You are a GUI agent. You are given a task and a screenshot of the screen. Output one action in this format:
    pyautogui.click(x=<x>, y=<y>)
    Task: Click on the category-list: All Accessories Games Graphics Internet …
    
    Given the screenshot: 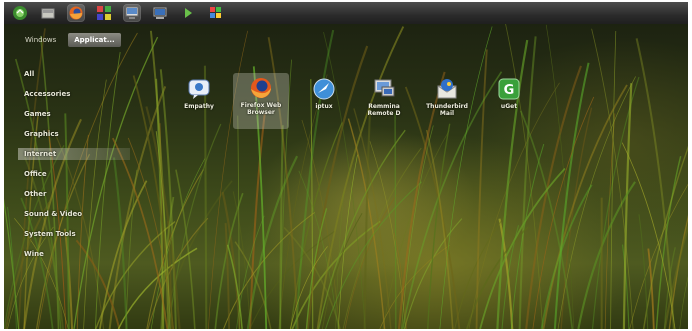 What is the action you would take?
    pyautogui.click(x=74, y=168)
    